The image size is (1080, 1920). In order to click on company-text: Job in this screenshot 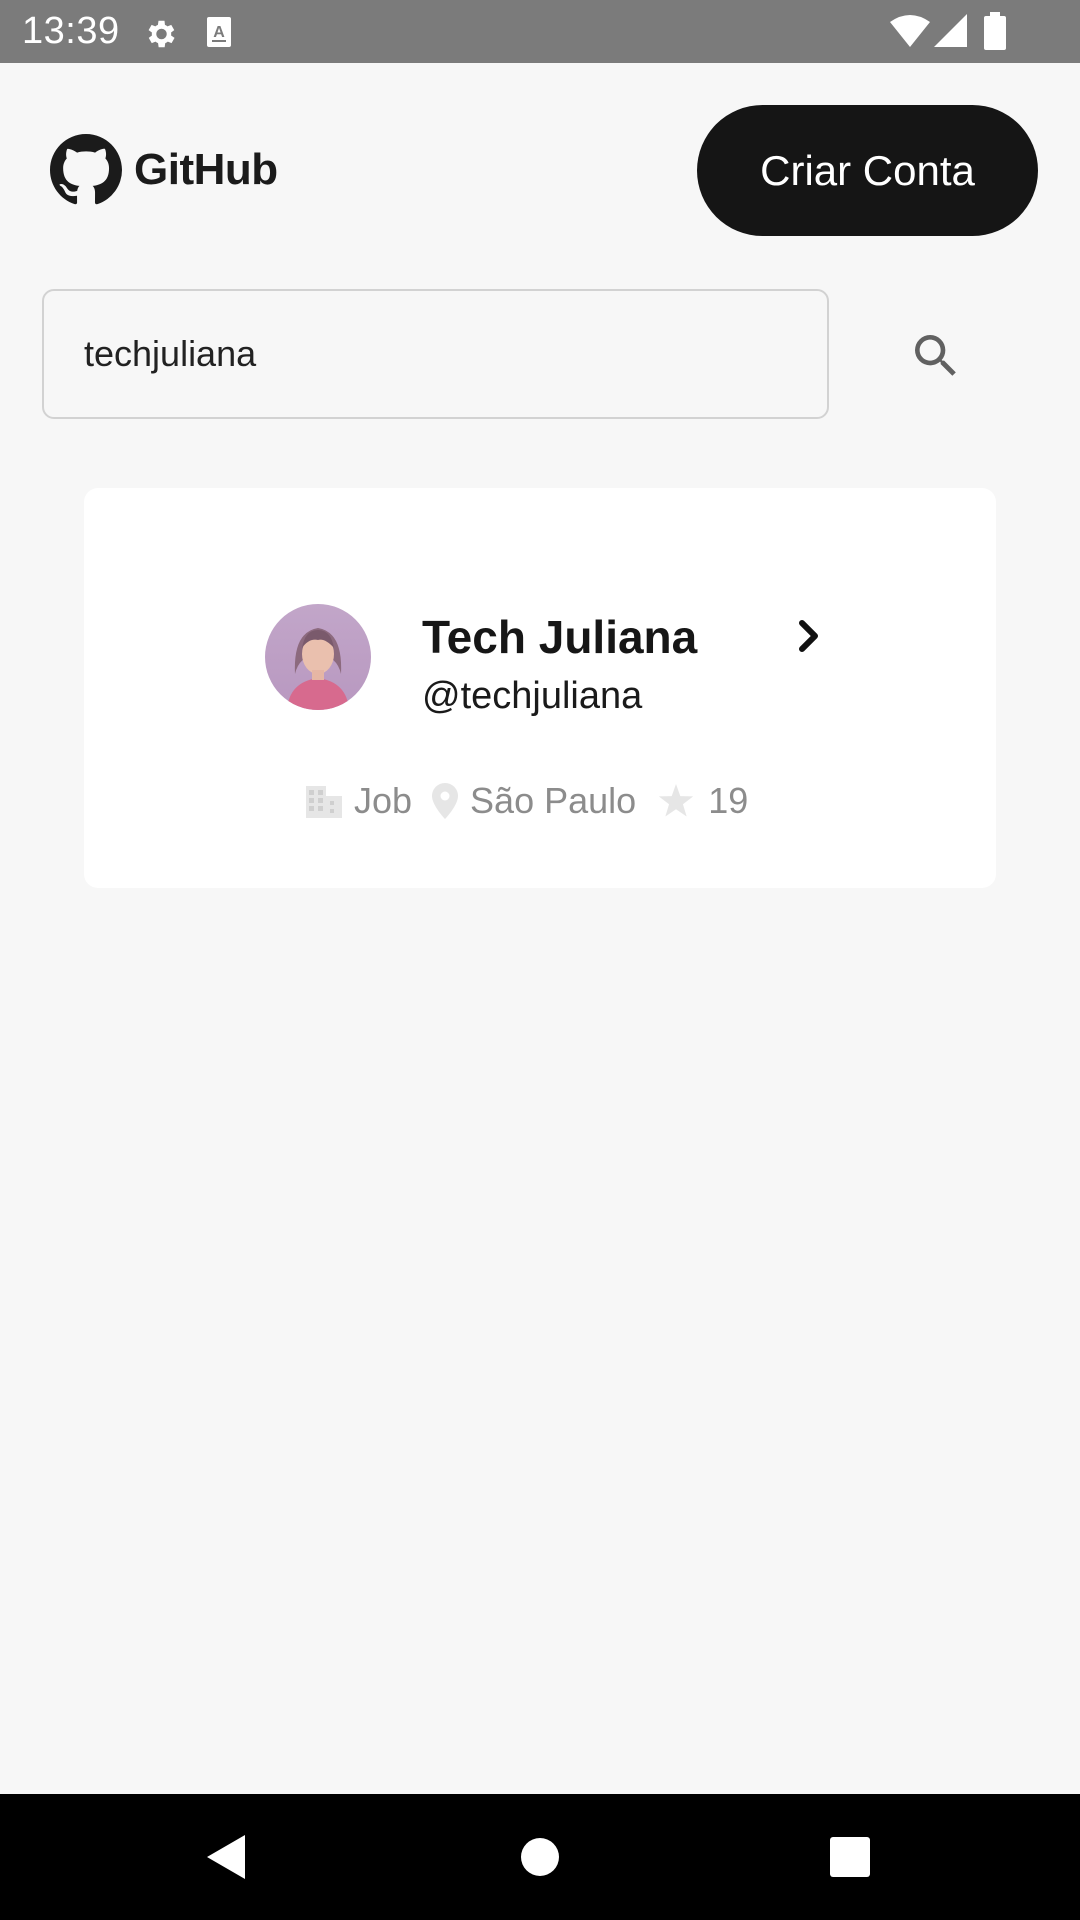, I will do `click(383, 800)`.